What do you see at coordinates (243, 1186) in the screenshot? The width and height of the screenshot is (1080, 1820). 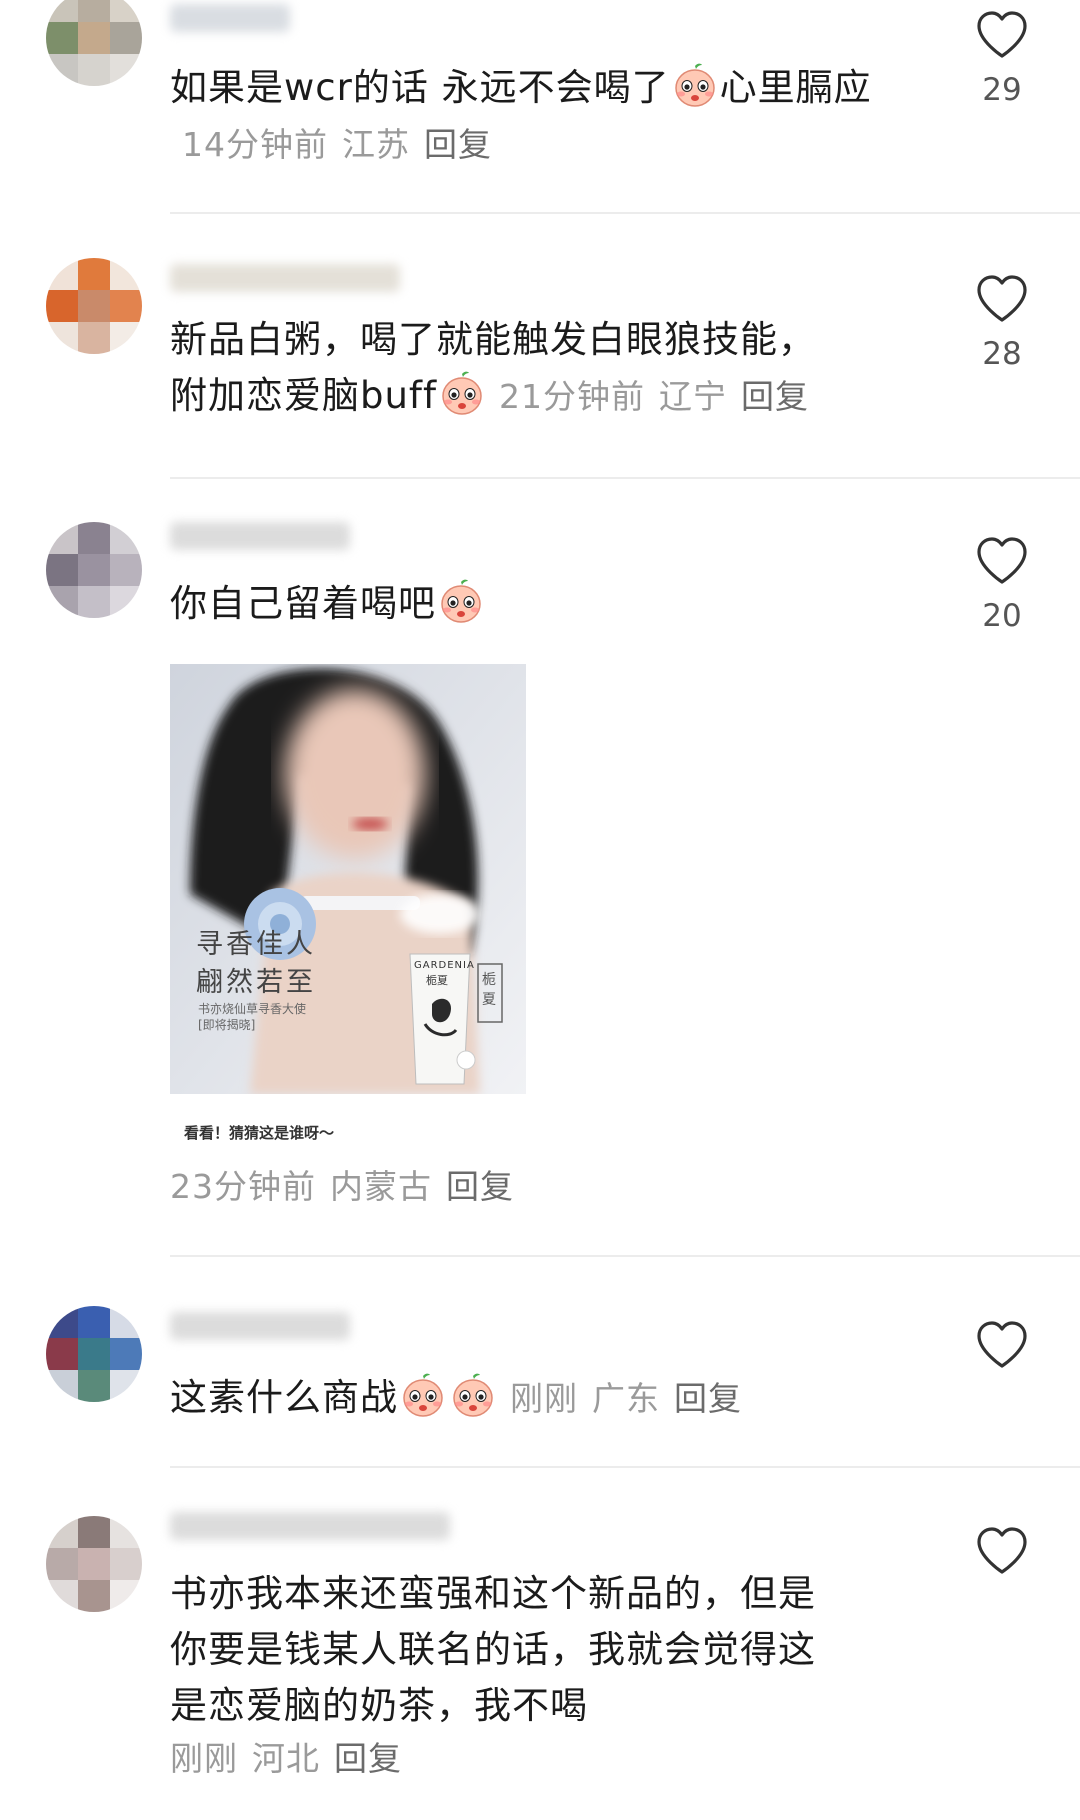 I see `comment-time: 23分钟前` at bounding box center [243, 1186].